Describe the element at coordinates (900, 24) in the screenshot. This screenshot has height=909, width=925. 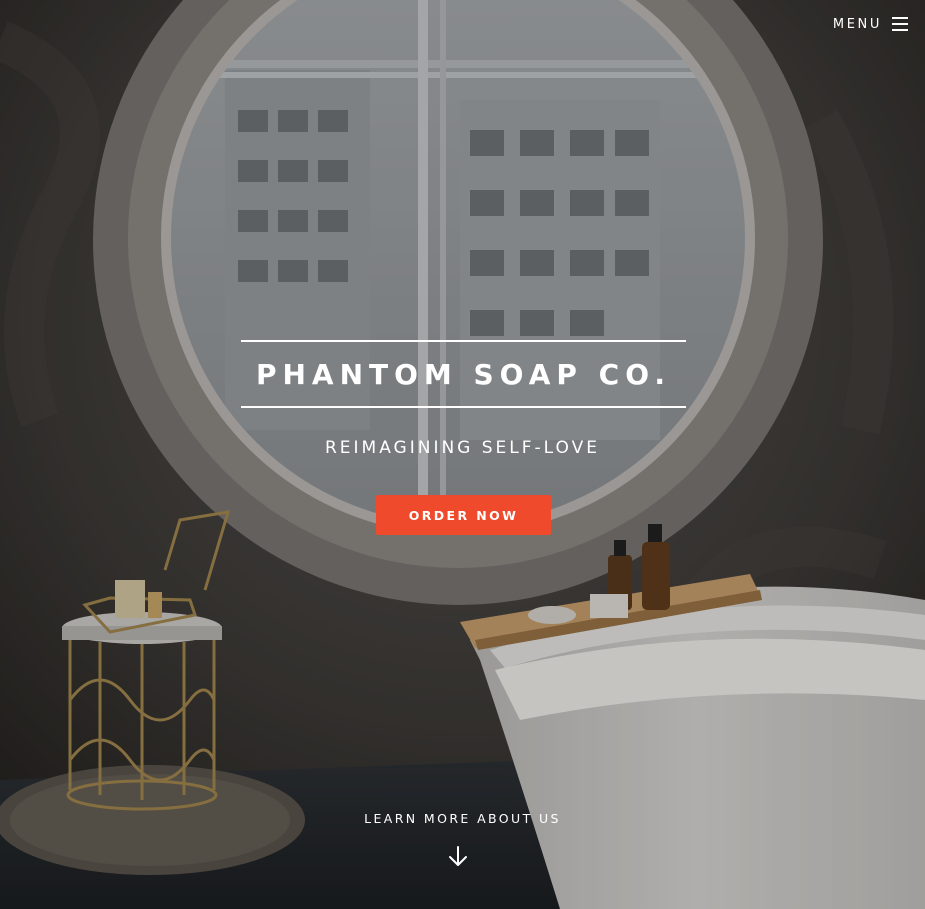
I see `hamburger-icon` at that location.